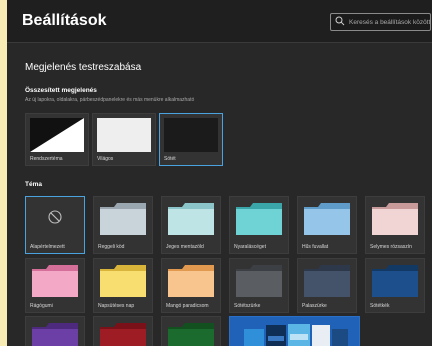  Describe the element at coordinates (64, 20) in the screenshot. I see `page-title: Beállítások` at that location.